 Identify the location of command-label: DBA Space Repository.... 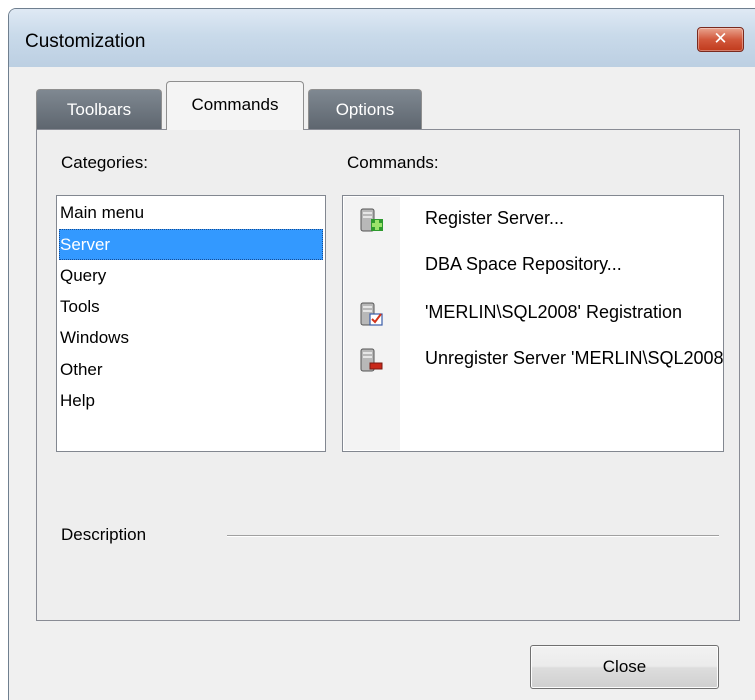
(523, 264).